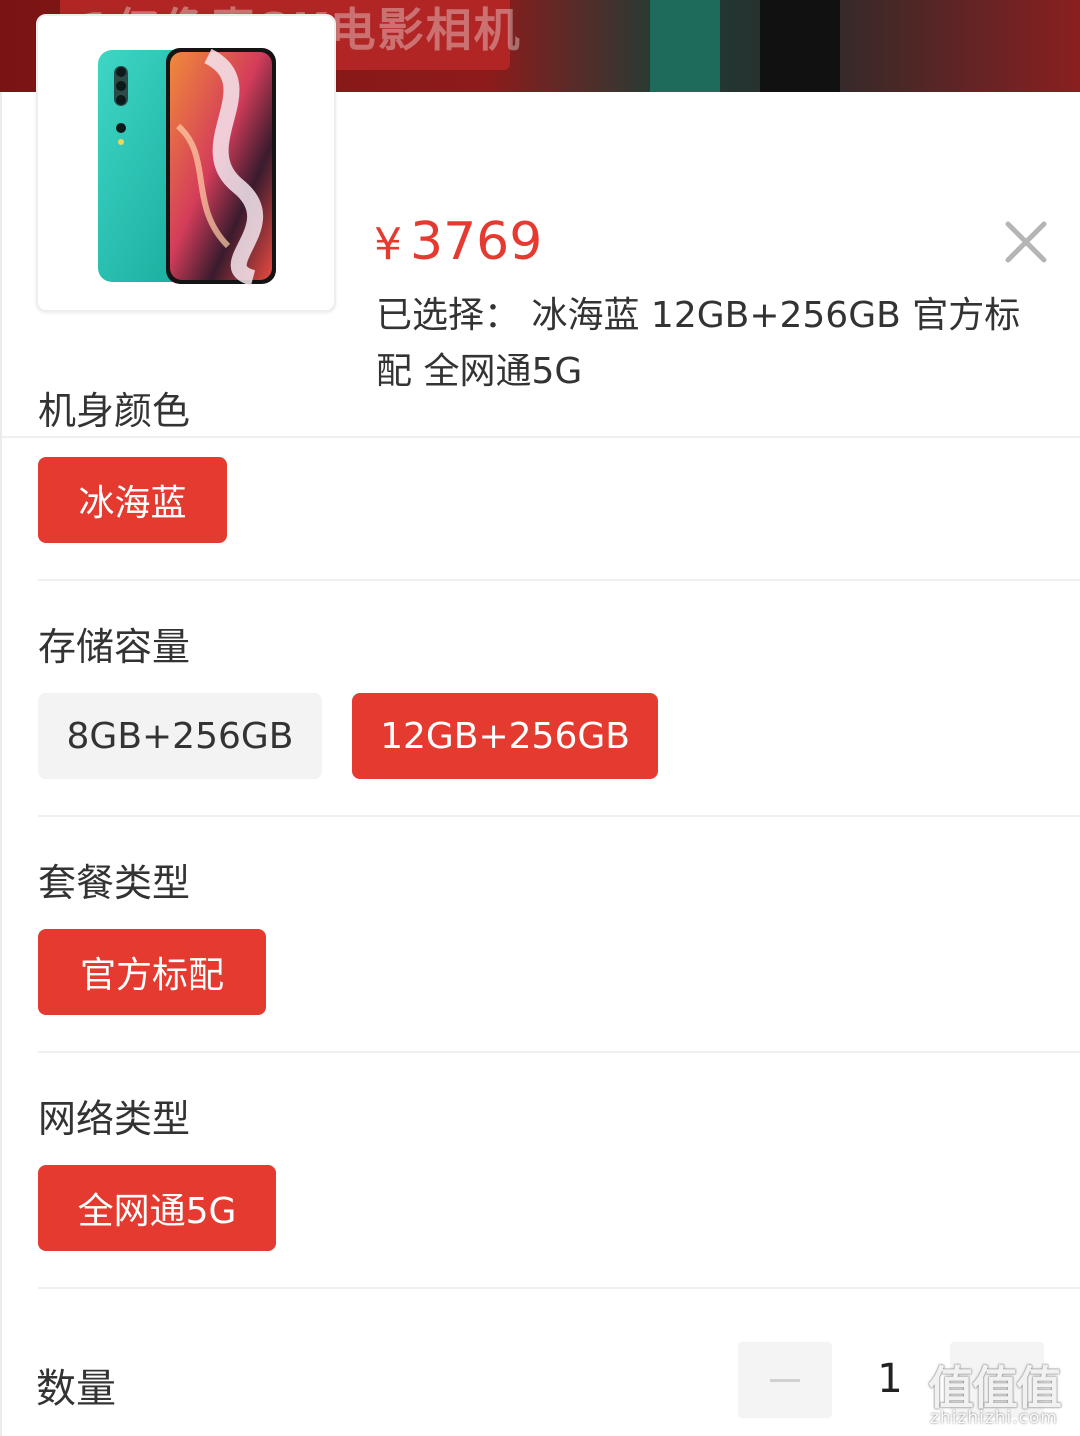 Image resolution: width=1080 pixels, height=1436 pixels. Describe the element at coordinates (132, 500) in the screenshot. I see `option-color-ice-blue: 冰海蓝` at that location.